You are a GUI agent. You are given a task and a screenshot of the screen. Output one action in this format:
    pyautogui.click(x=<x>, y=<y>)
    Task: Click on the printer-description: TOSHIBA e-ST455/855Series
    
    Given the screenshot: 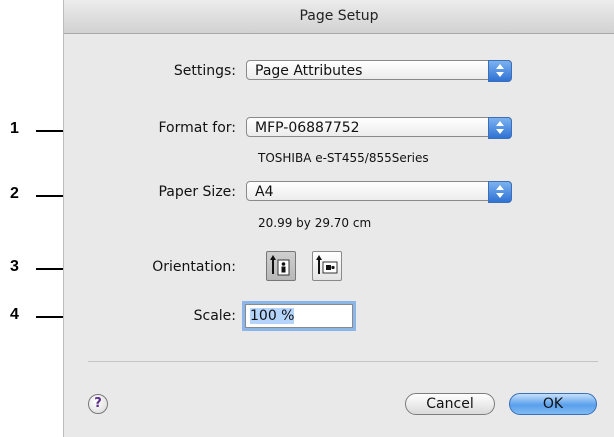 What is the action you would take?
    pyautogui.click(x=343, y=158)
    